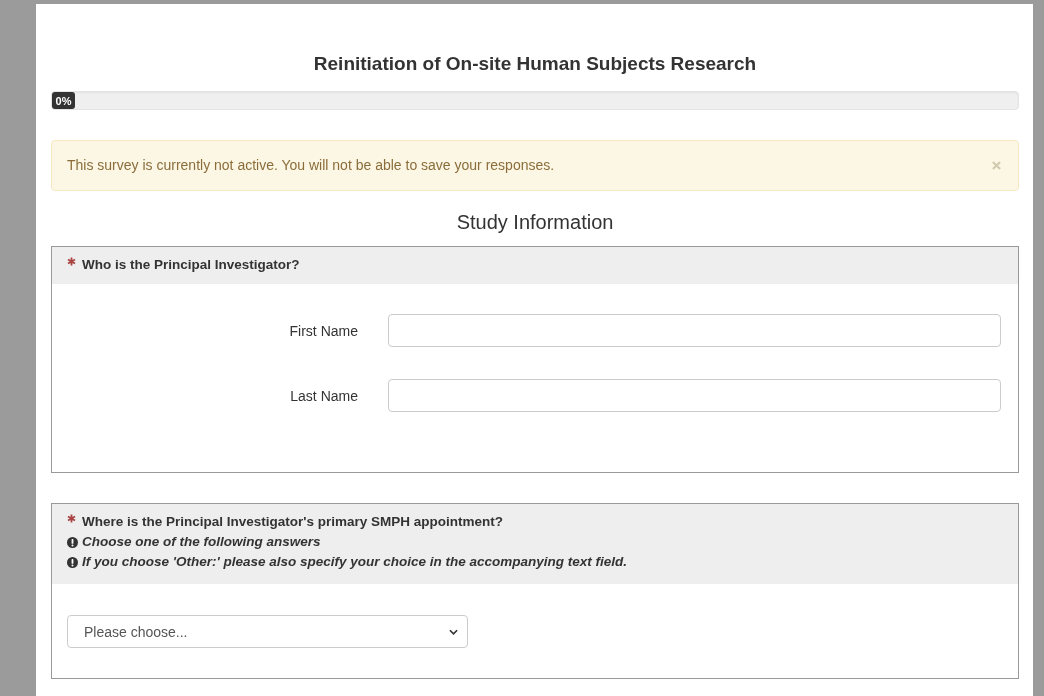 Image resolution: width=1044 pixels, height=696 pixels. I want to click on survey-title: Reinitiation of On-site Human Subjects Research, so click(535, 64).